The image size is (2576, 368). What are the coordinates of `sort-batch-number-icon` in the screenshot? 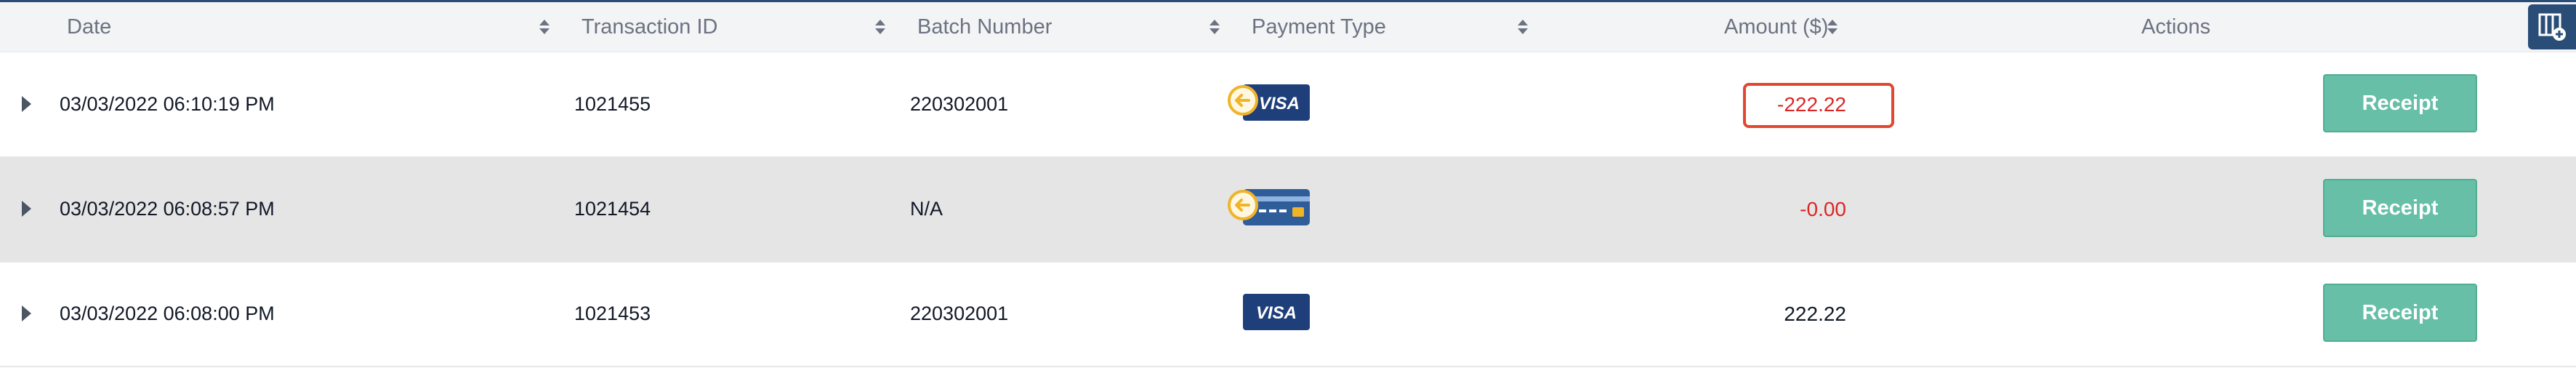 It's located at (1214, 27).